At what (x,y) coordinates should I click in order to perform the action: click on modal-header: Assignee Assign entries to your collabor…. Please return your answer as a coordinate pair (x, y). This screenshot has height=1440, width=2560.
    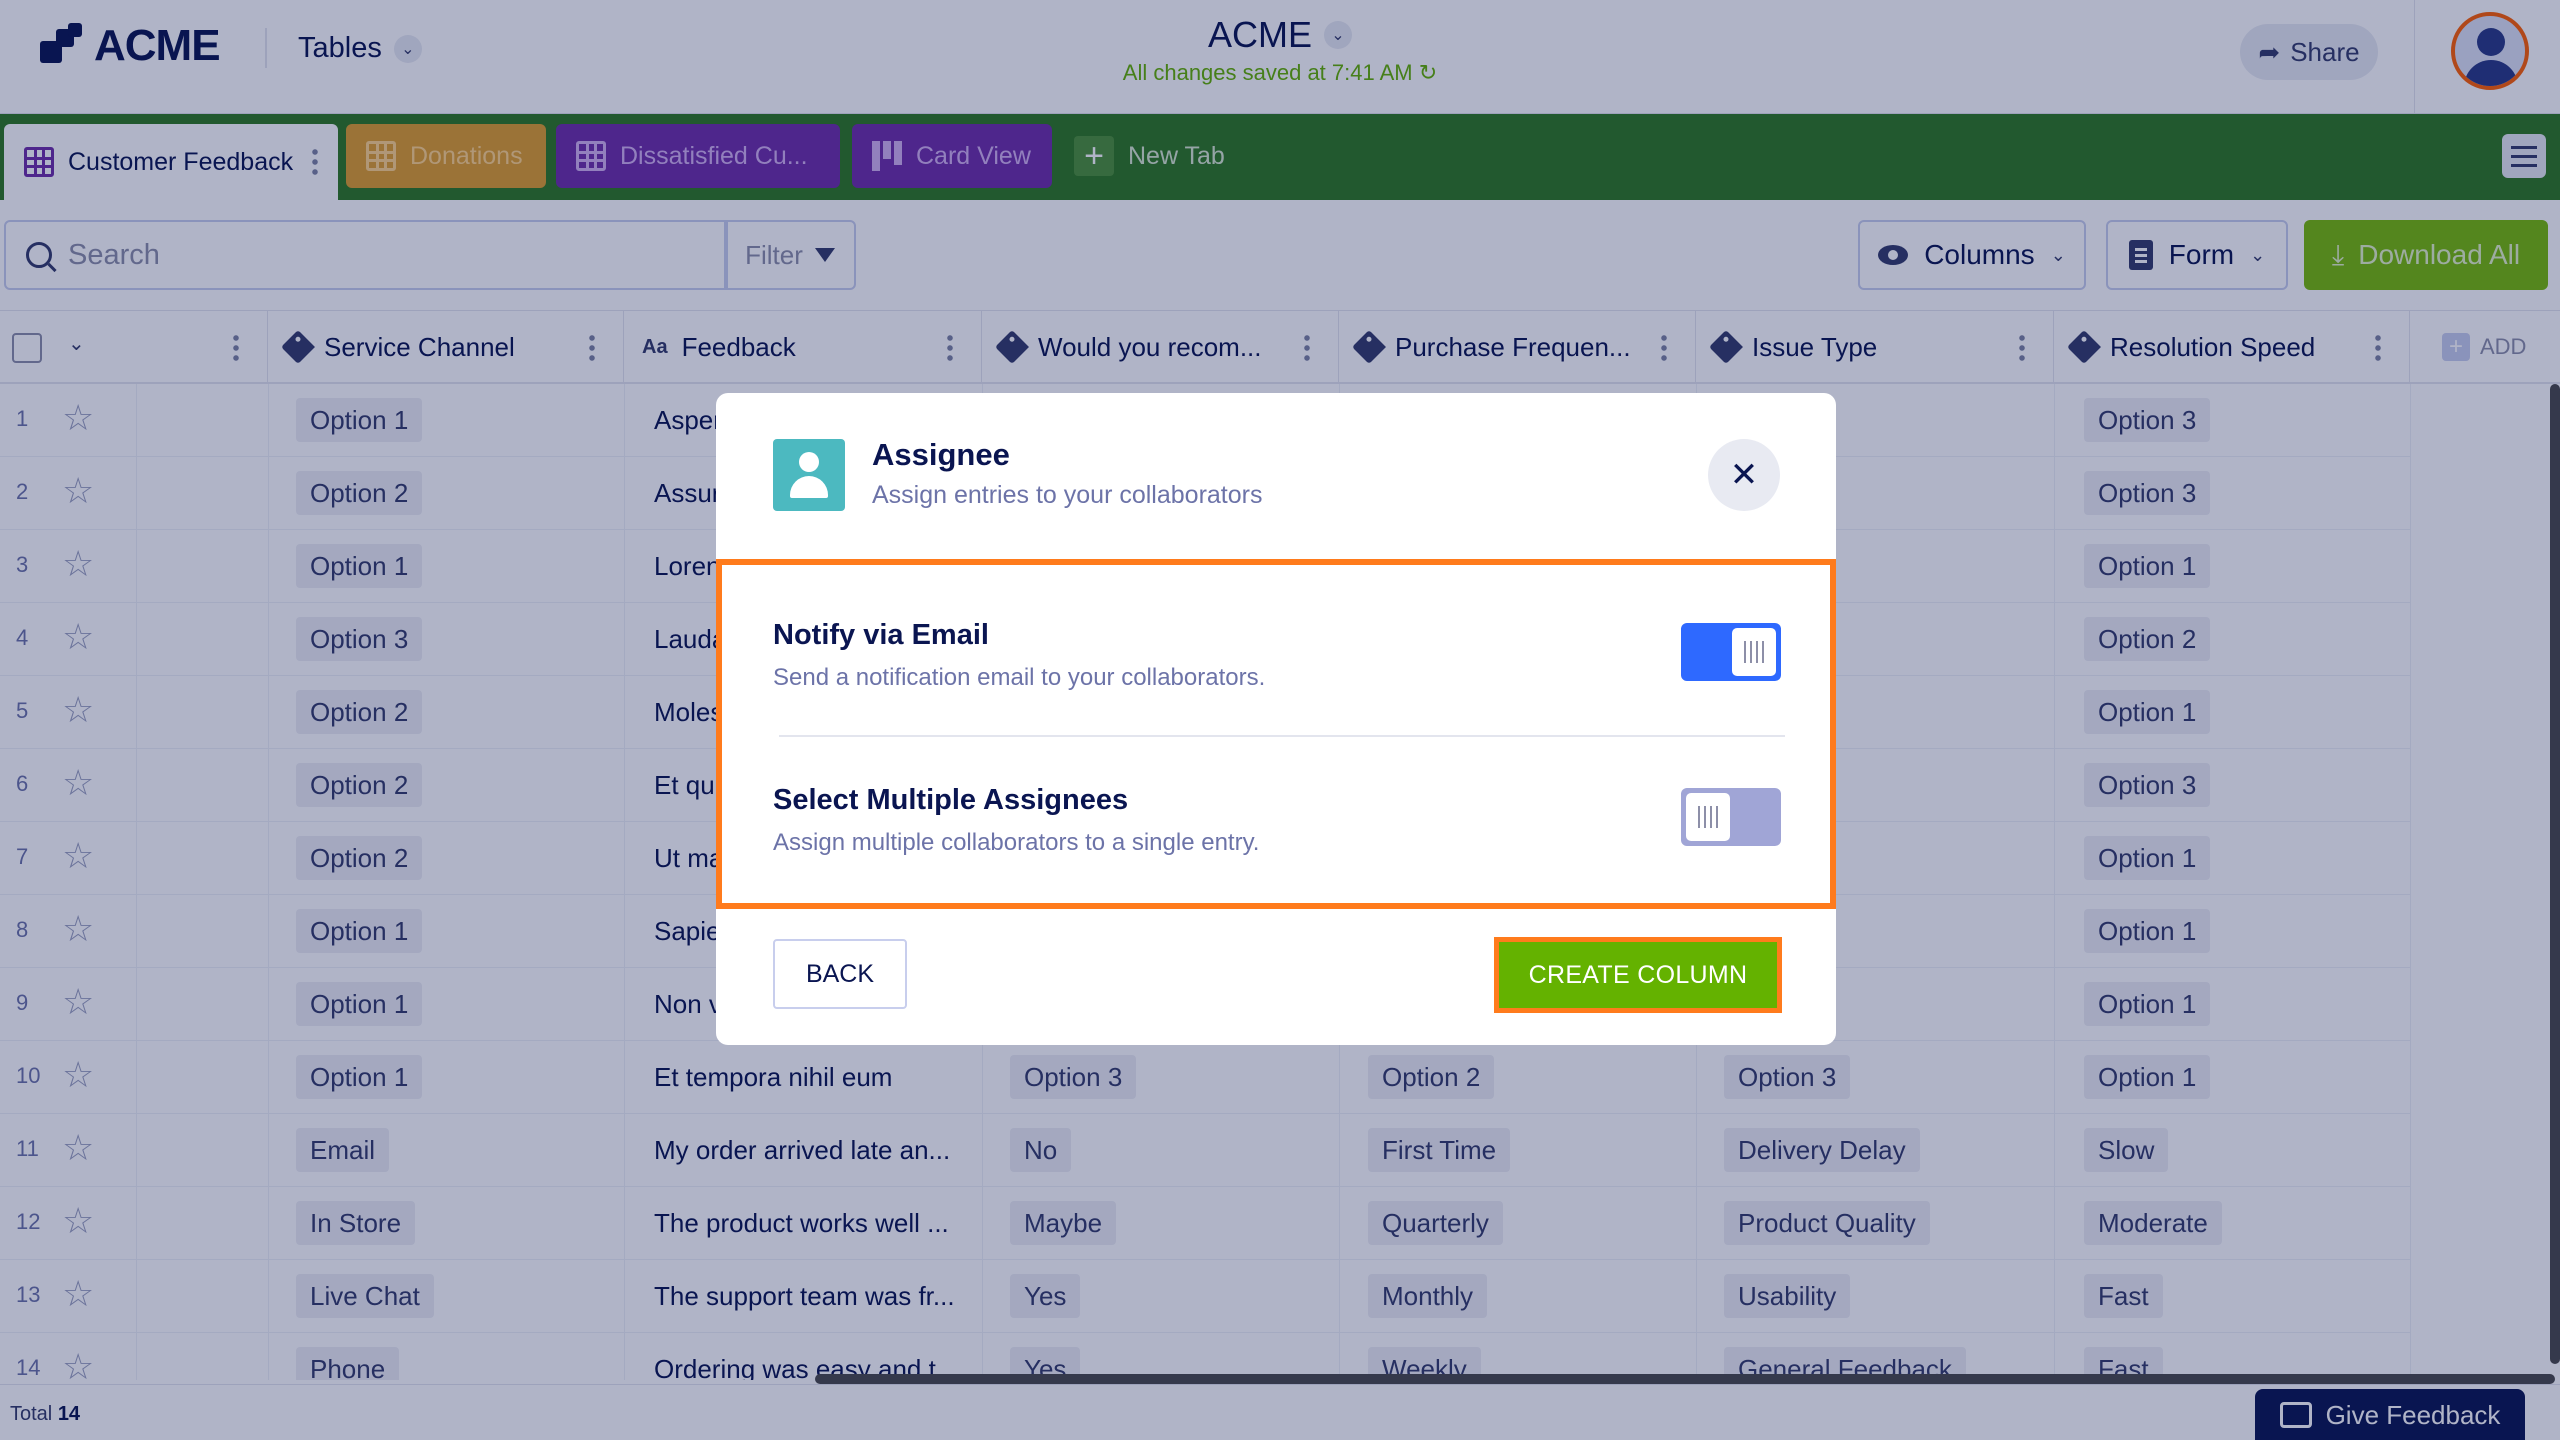
    Looking at the image, I should click on (1276, 476).